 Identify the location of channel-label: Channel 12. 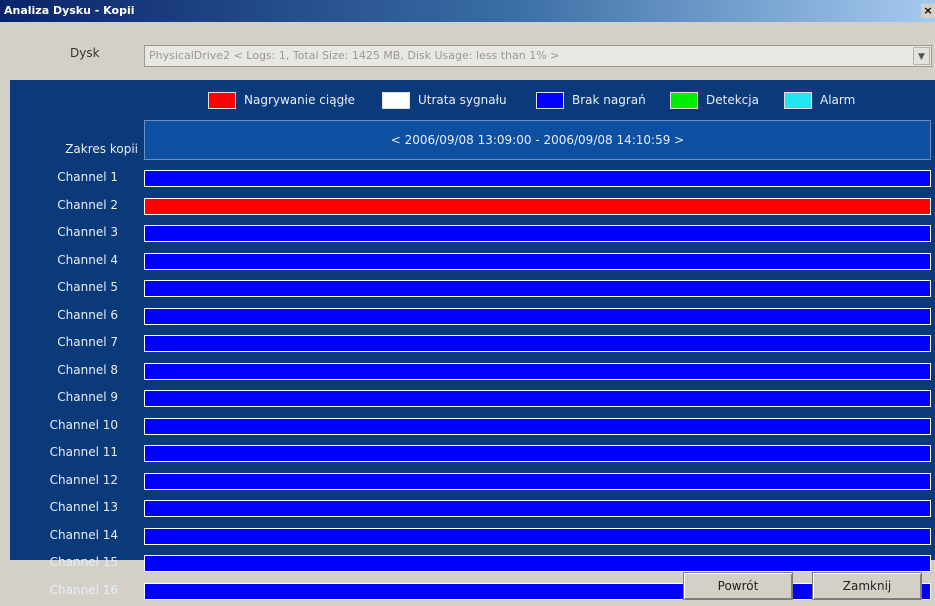
(83, 479).